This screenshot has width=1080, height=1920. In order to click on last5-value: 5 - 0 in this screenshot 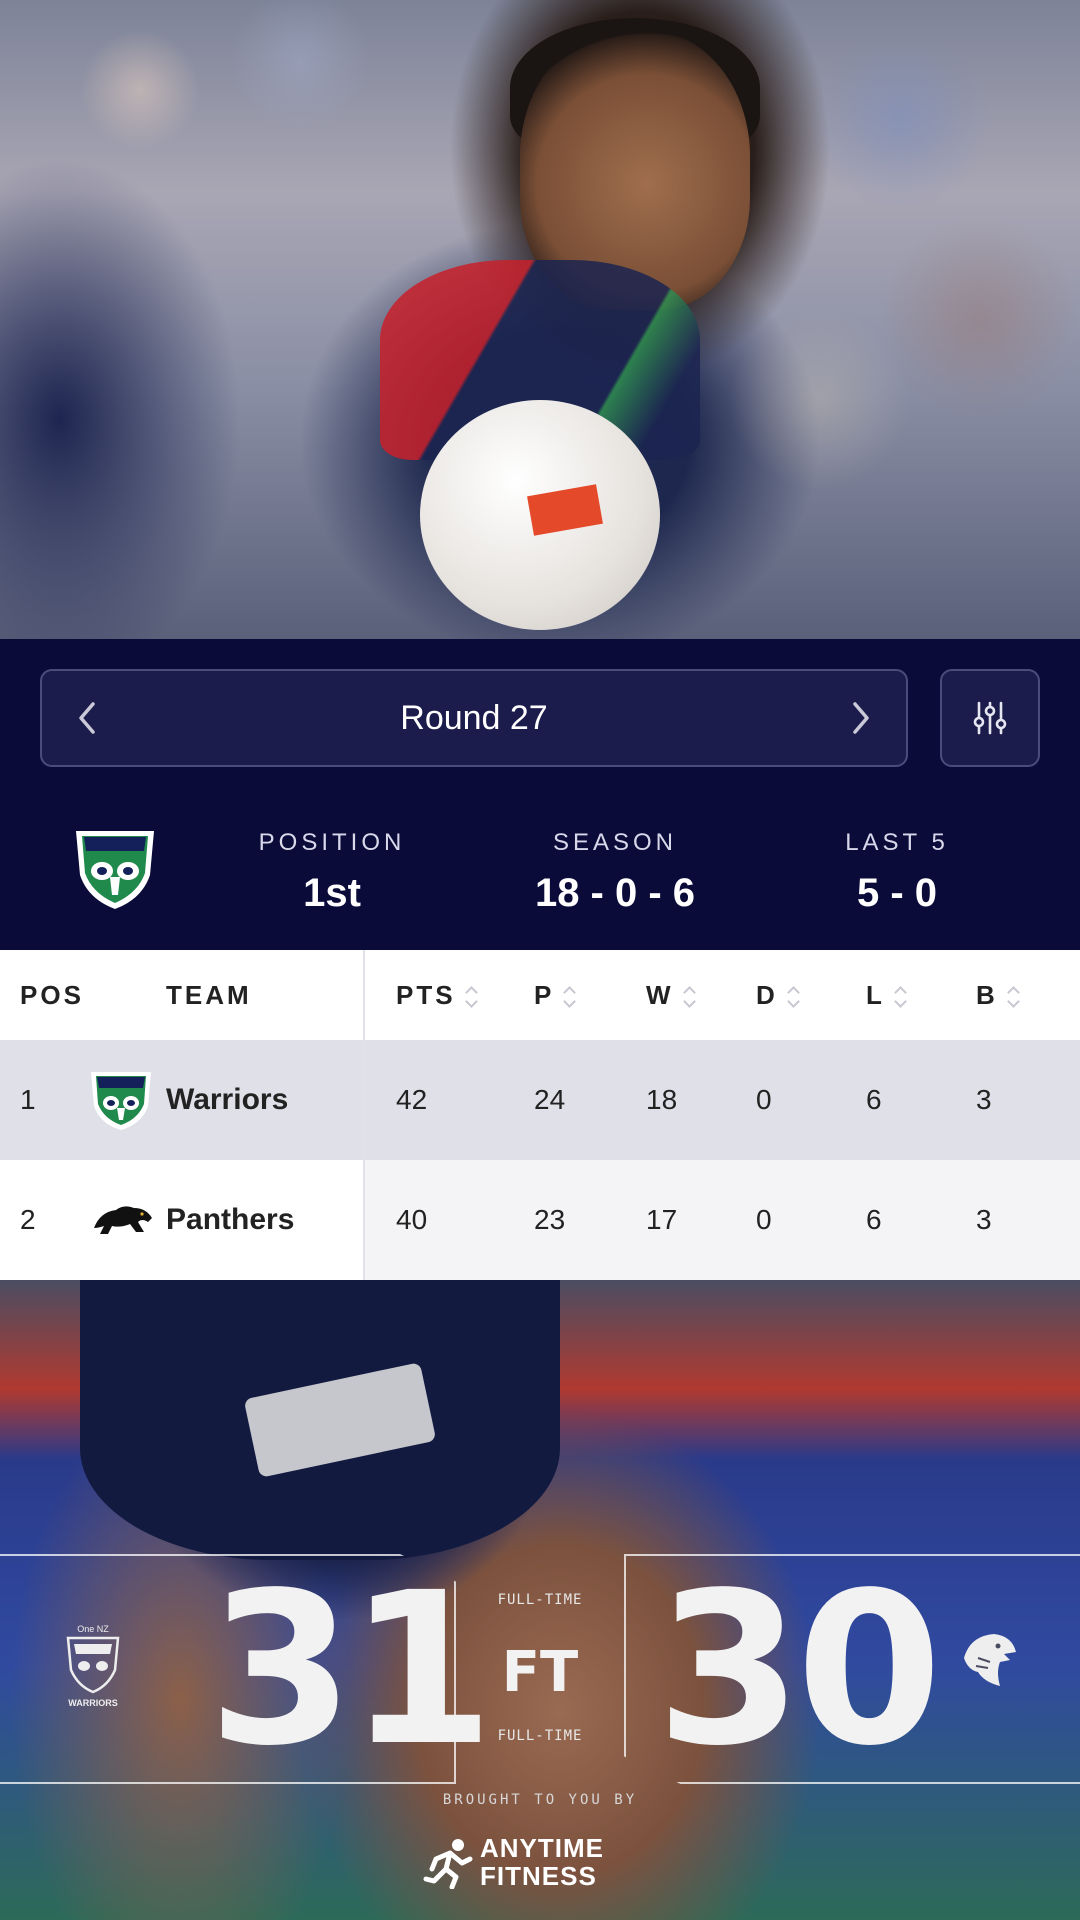, I will do `click(897, 893)`.